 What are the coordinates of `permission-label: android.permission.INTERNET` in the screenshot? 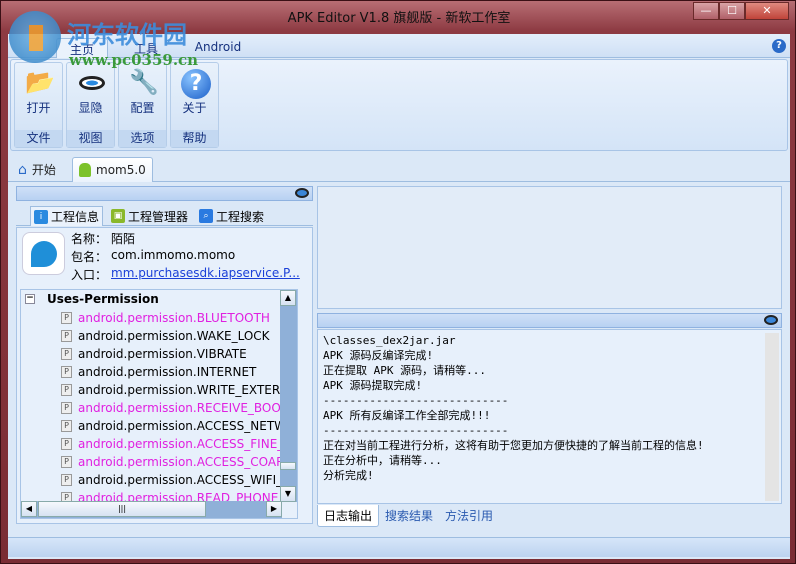 It's located at (167, 372).